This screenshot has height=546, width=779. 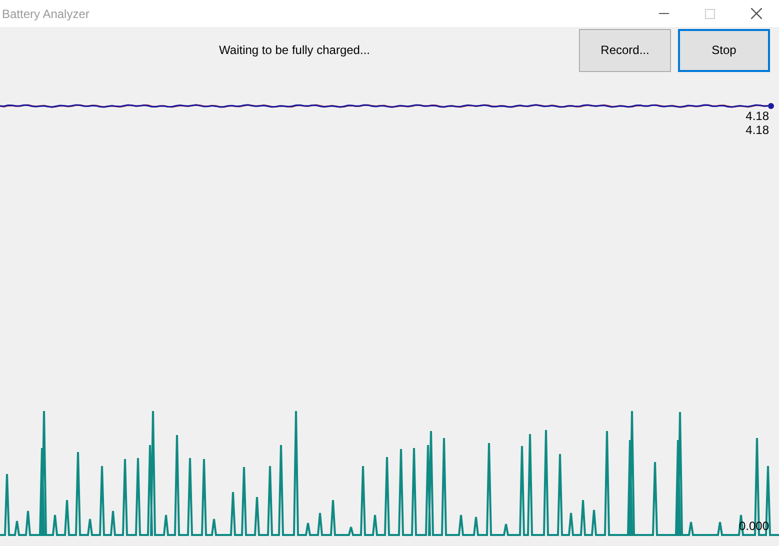 What do you see at coordinates (724, 50) in the screenshot?
I see `action-button: Stop` at bounding box center [724, 50].